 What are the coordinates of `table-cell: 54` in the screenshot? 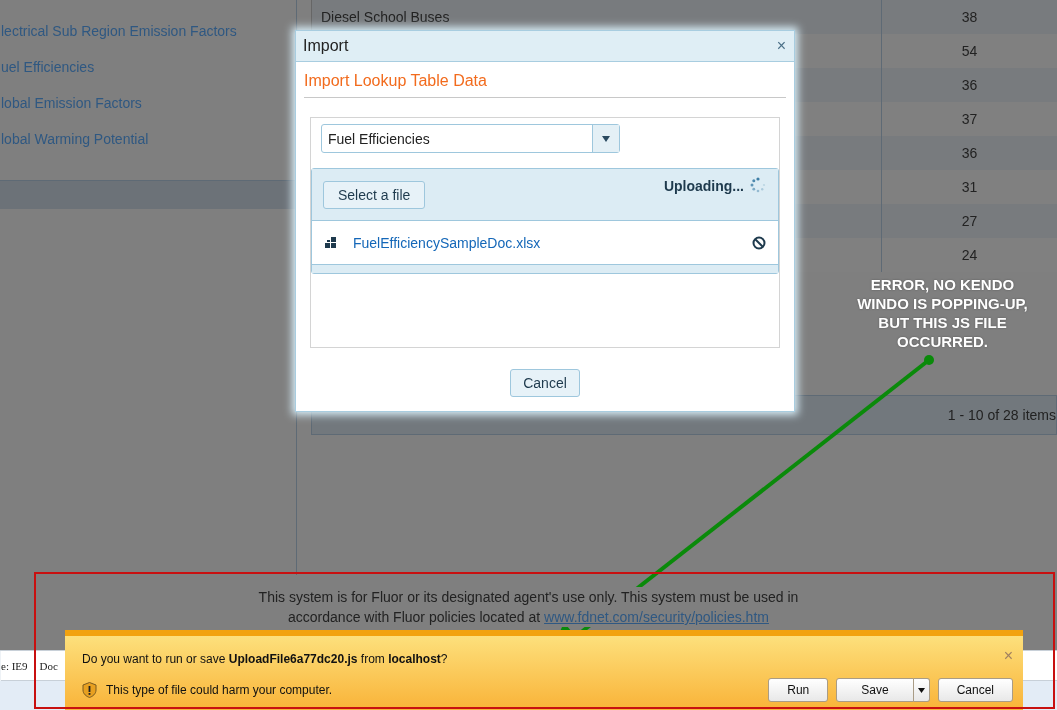 It's located at (969, 51).